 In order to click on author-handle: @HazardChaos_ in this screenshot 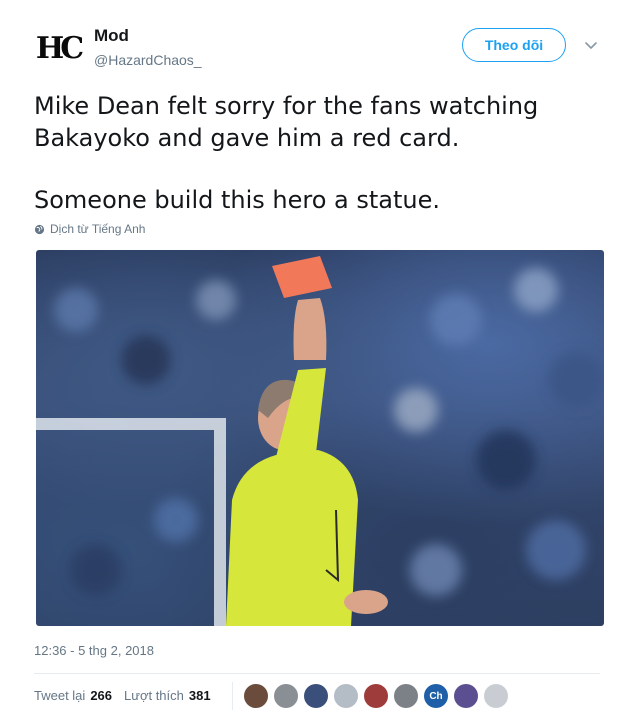, I will do `click(148, 60)`.